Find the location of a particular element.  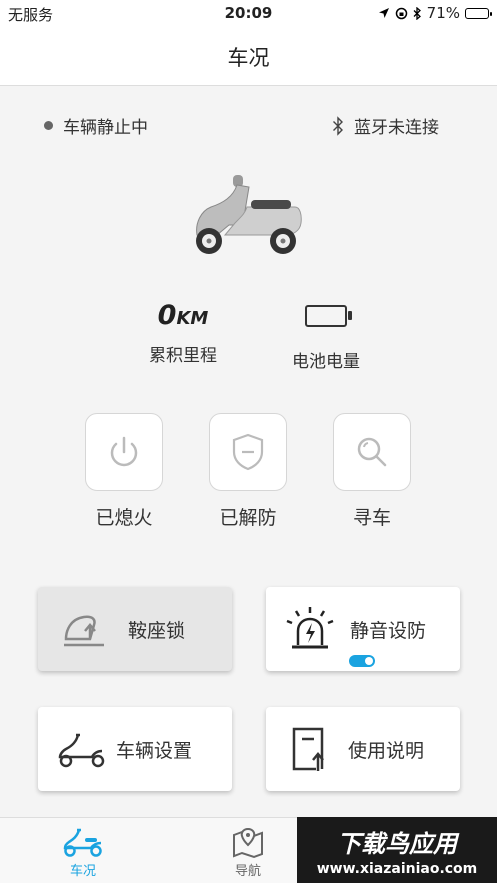

battery-level-icon is located at coordinates (326, 322).